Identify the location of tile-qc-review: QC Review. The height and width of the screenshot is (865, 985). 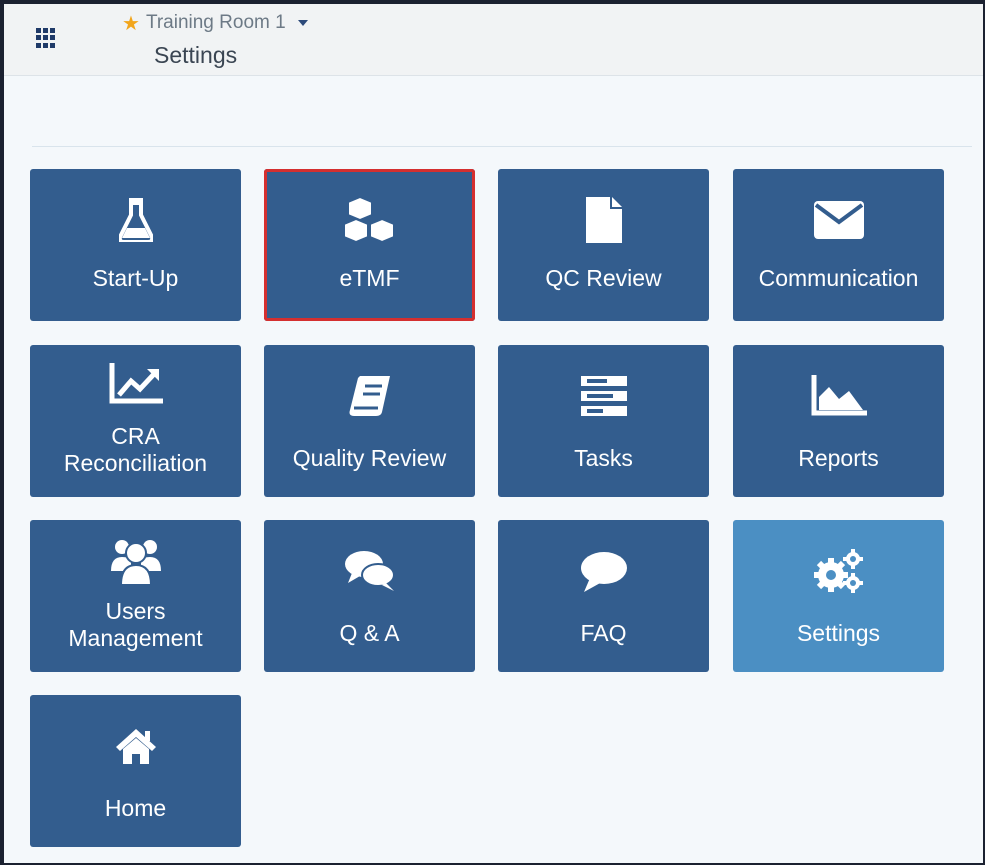
(603, 245).